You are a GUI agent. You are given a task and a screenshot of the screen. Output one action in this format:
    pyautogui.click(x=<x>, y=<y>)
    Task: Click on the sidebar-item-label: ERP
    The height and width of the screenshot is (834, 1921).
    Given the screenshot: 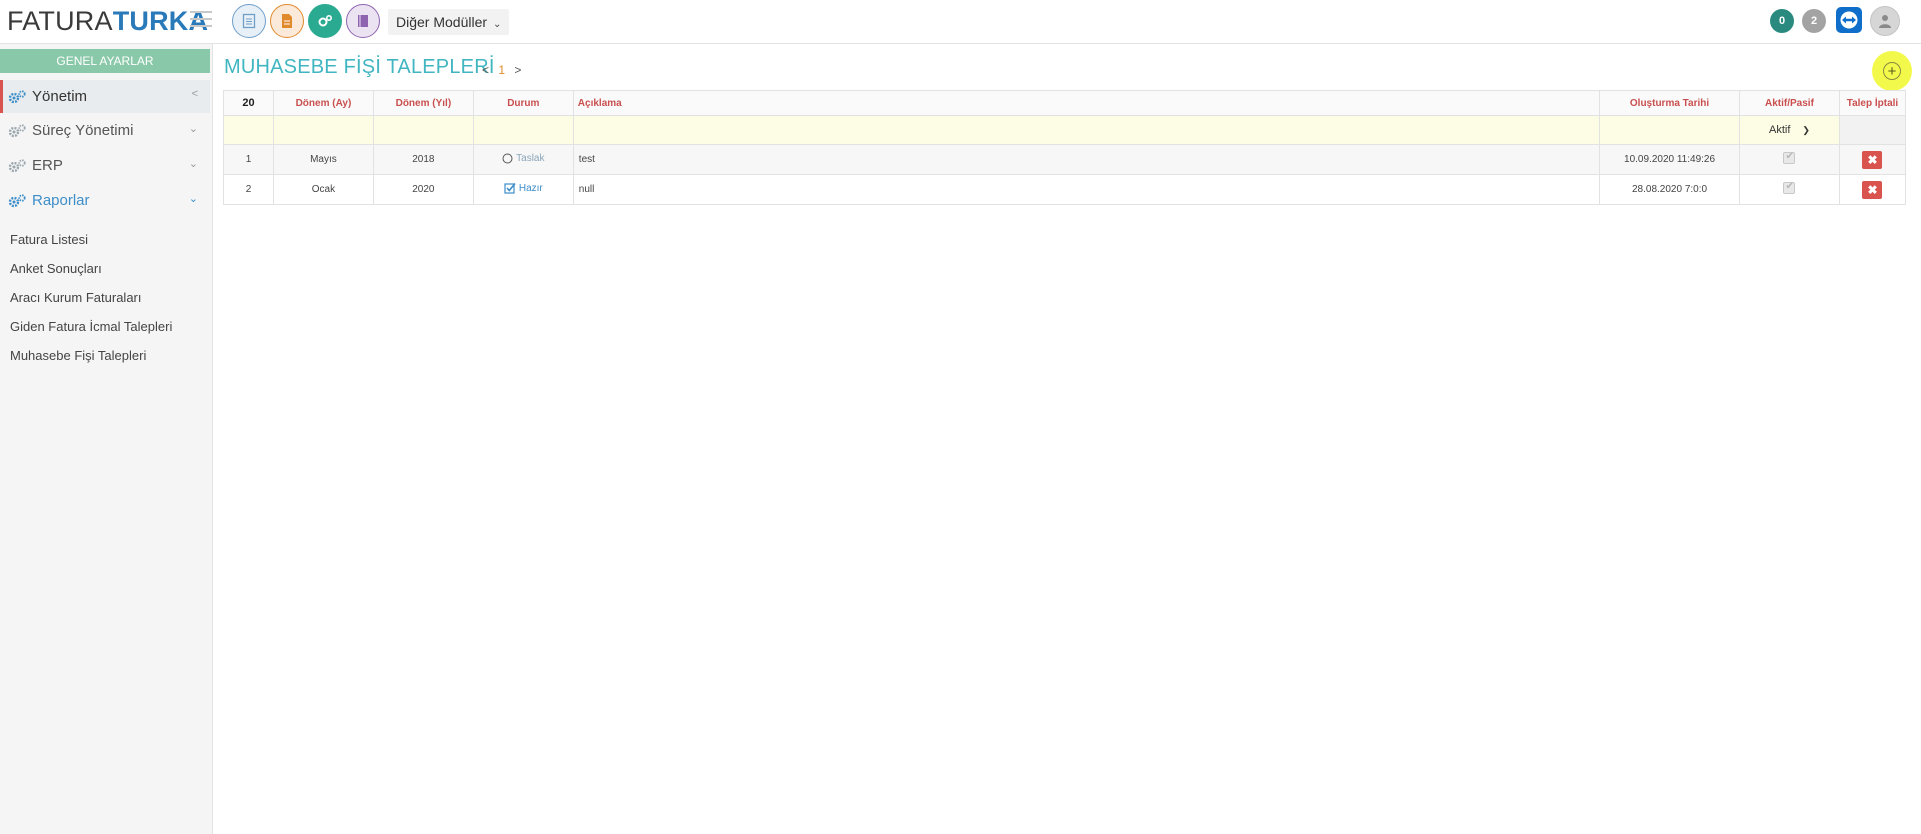 What is the action you would take?
    pyautogui.click(x=47, y=165)
    